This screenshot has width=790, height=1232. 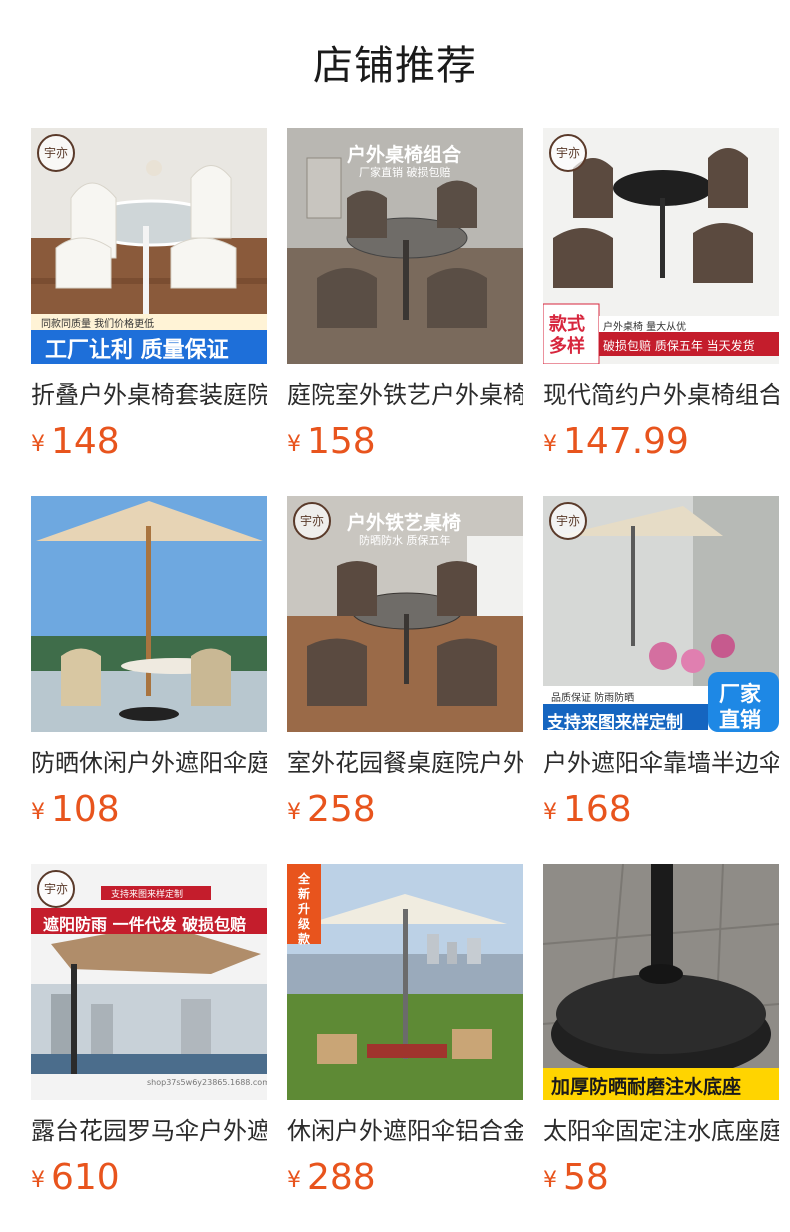 What do you see at coordinates (405, 540) in the screenshot?
I see `promo-subline: 防晒防水 质保五年` at bounding box center [405, 540].